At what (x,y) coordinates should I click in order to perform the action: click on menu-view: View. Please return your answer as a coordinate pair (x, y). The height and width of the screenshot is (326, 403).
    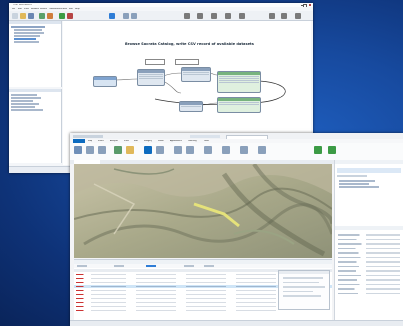
    Looking at the image, I should click on (26, 9).